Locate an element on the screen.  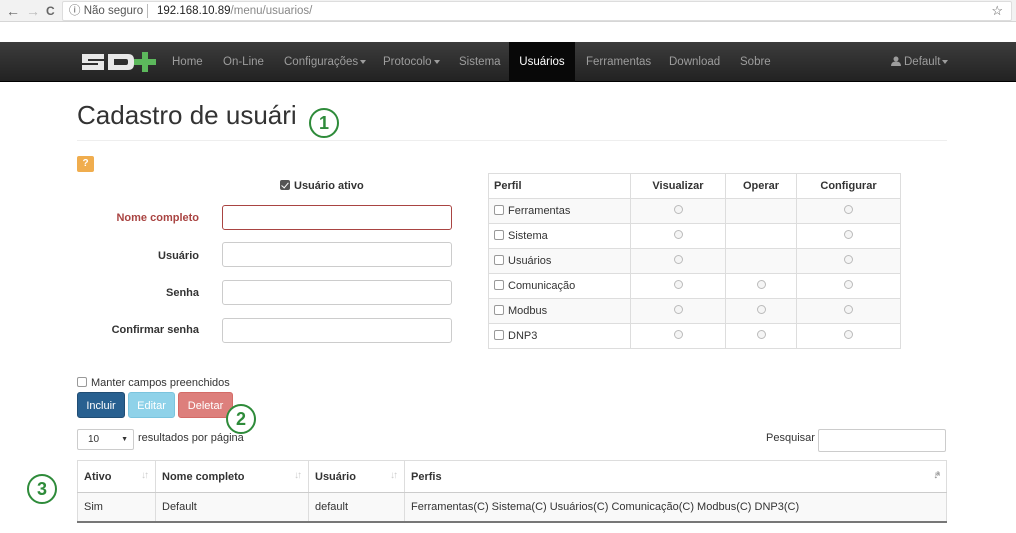
col-header-active: Ativo ↓↑ is located at coordinates (116, 476).